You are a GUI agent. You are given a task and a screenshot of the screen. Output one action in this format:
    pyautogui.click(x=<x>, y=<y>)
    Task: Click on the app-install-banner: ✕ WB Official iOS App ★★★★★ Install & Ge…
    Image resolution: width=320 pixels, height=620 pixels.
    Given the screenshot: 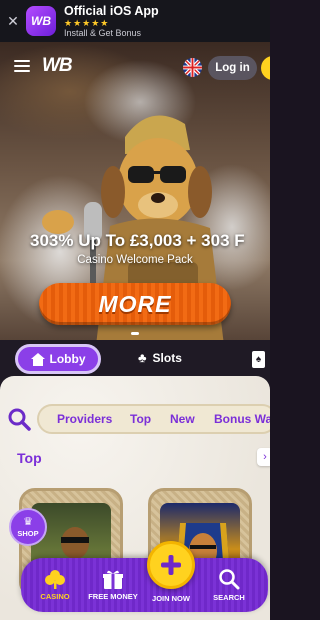 What is the action you would take?
    pyautogui.click(x=135, y=21)
    